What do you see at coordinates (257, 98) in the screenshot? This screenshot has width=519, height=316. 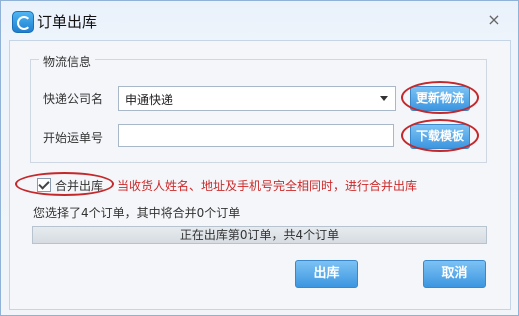 I see `courier-select: 申通快递` at bounding box center [257, 98].